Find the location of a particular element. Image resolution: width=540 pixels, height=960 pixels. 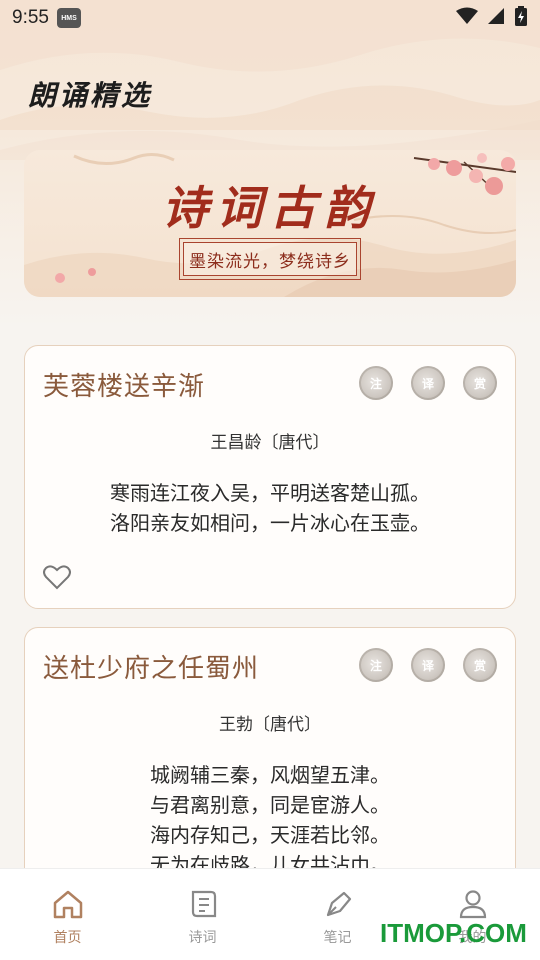

battery-icon is located at coordinates (521, 18).